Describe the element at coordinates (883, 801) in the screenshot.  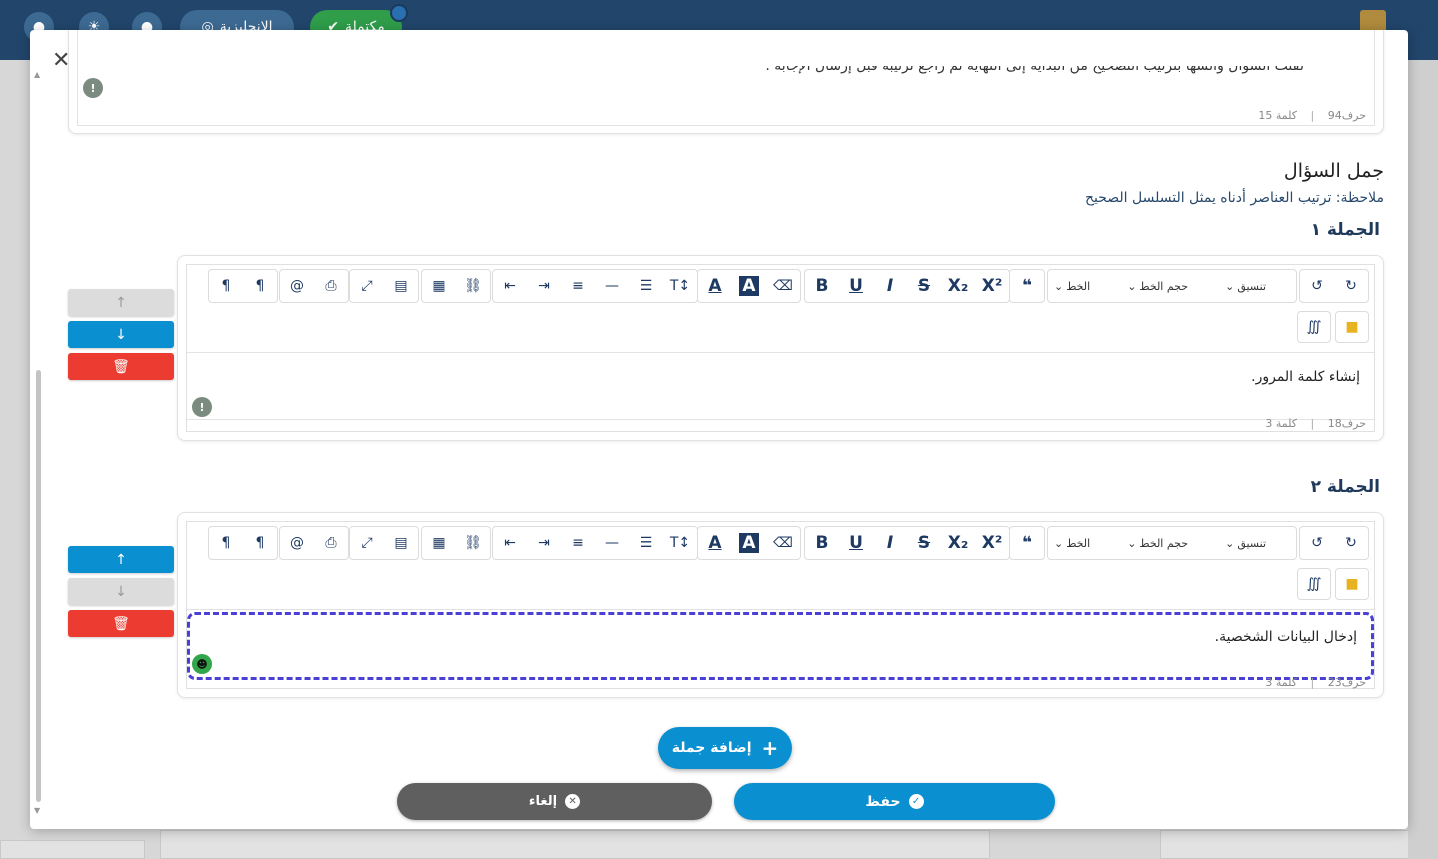
I see `save-label: حفظ` at that location.